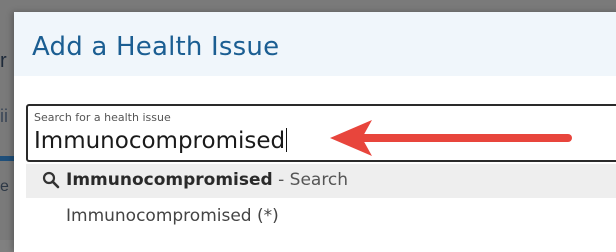 The height and width of the screenshot is (252, 616). Describe the element at coordinates (51, 180) in the screenshot. I see `search-icon` at that location.